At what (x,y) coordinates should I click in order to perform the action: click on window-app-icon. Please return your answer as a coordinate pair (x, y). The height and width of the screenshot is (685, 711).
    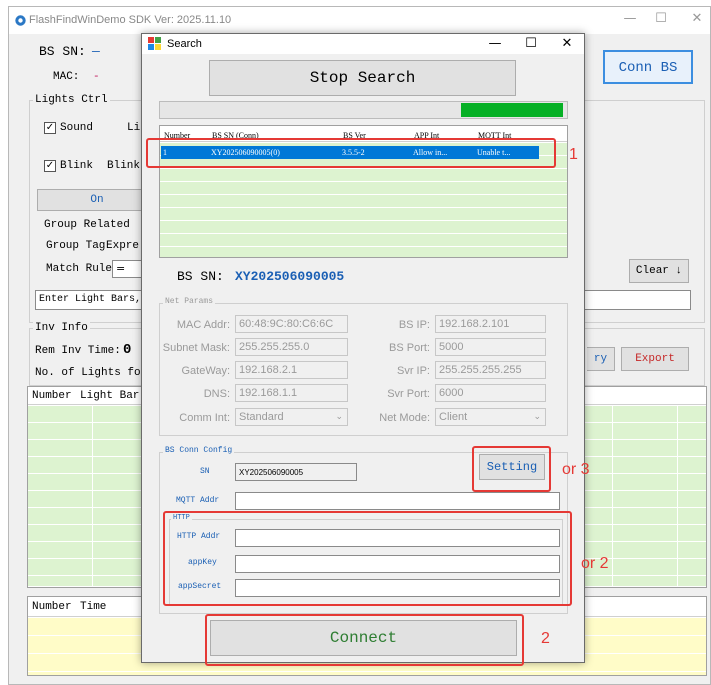
    Looking at the image, I should click on (154, 43).